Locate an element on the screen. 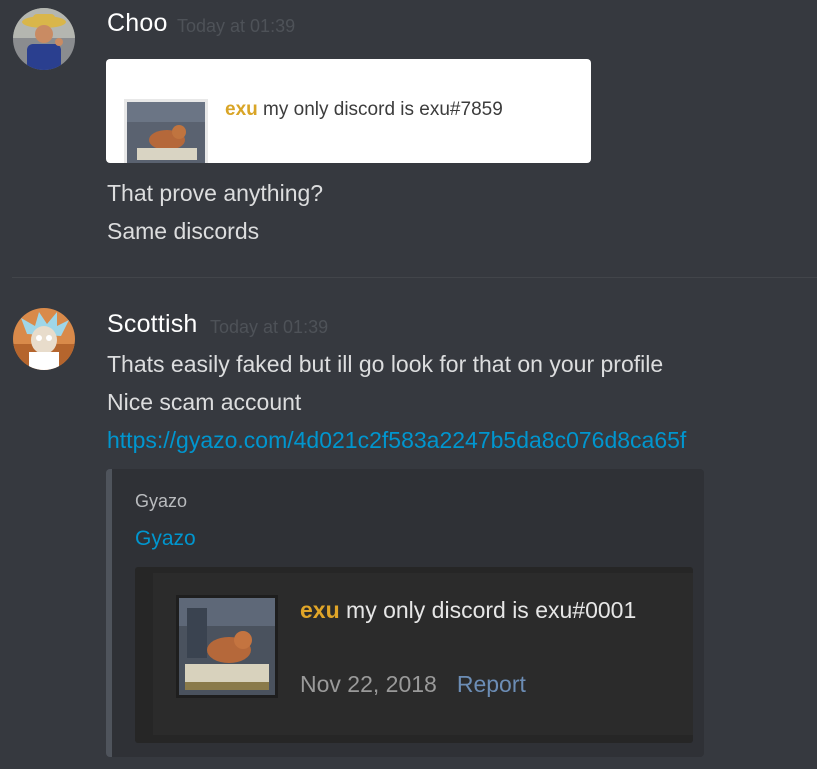 This screenshot has height=769, width=817. embed-image-username: exu is located at coordinates (320, 610).